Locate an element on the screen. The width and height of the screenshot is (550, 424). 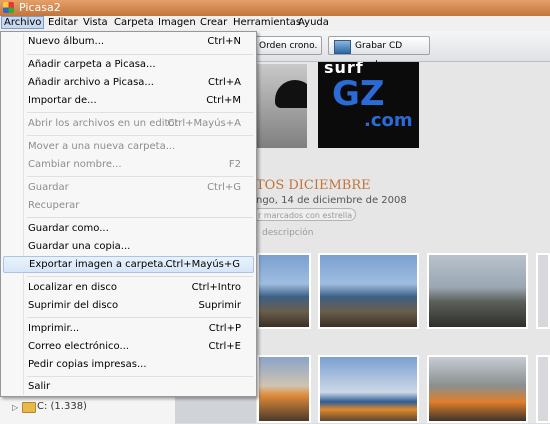
menu-item-anadir-archivo: Añadir archivo a Picasa... Ctrl+A is located at coordinates (128, 83).